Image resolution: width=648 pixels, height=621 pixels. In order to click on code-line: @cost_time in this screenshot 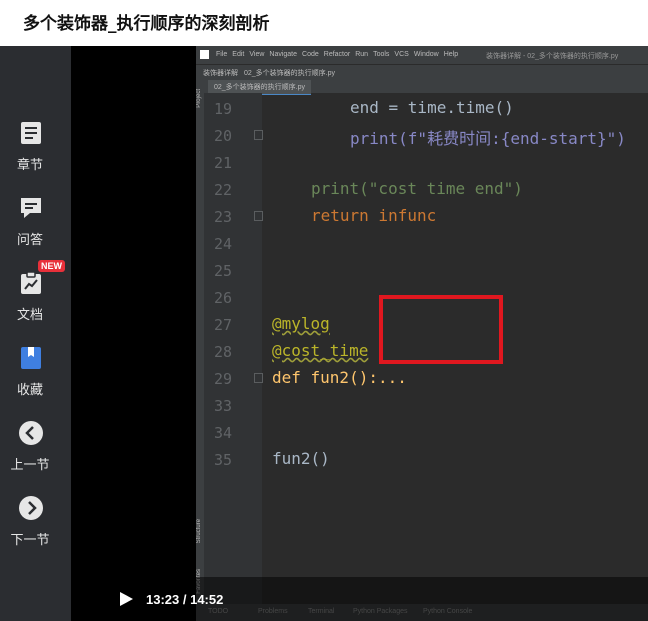, I will do `click(320, 350)`.